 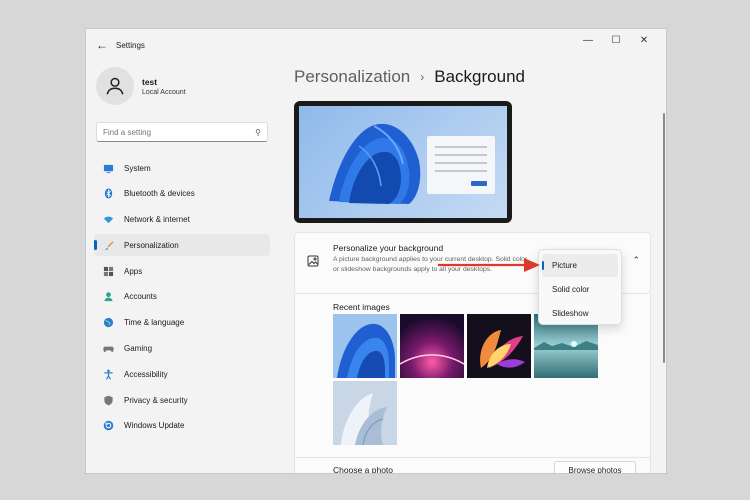 What do you see at coordinates (108, 349) in the screenshot?
I see `gamepad-icon` at bounding box center [108, 349].